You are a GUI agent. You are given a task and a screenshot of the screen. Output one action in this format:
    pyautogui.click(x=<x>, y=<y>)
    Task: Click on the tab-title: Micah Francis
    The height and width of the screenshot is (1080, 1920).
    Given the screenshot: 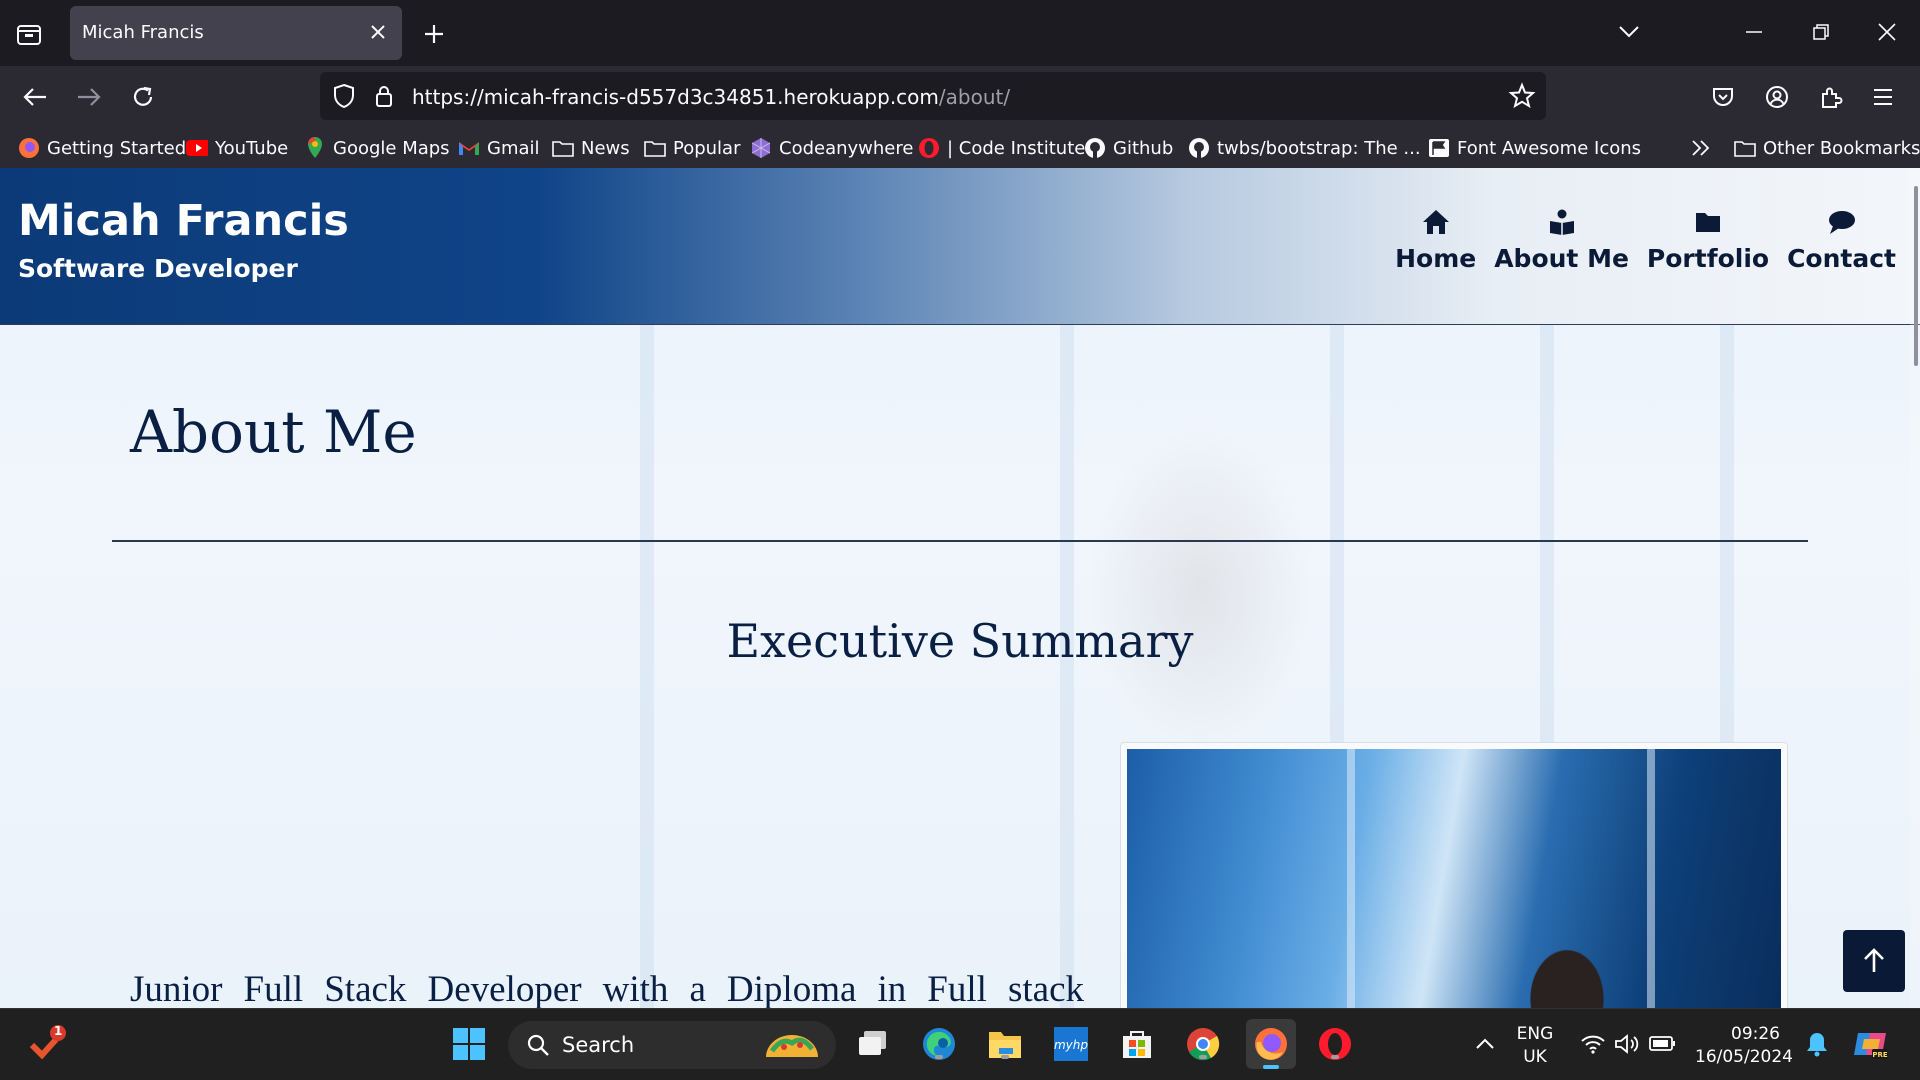 What is the action you would take?
    pyautogui.click(x=143, y=32)
    